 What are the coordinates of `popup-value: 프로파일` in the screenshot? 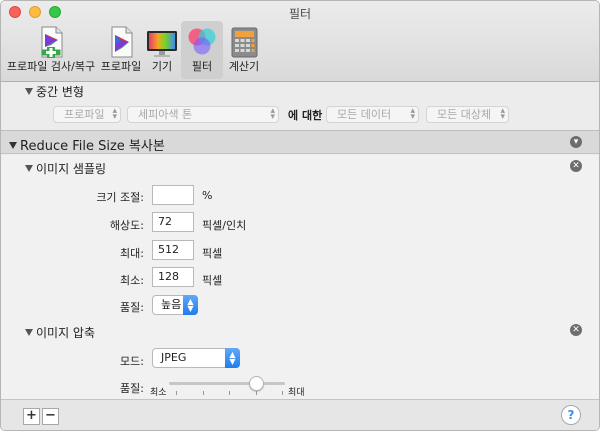 It's located at (84, 114).